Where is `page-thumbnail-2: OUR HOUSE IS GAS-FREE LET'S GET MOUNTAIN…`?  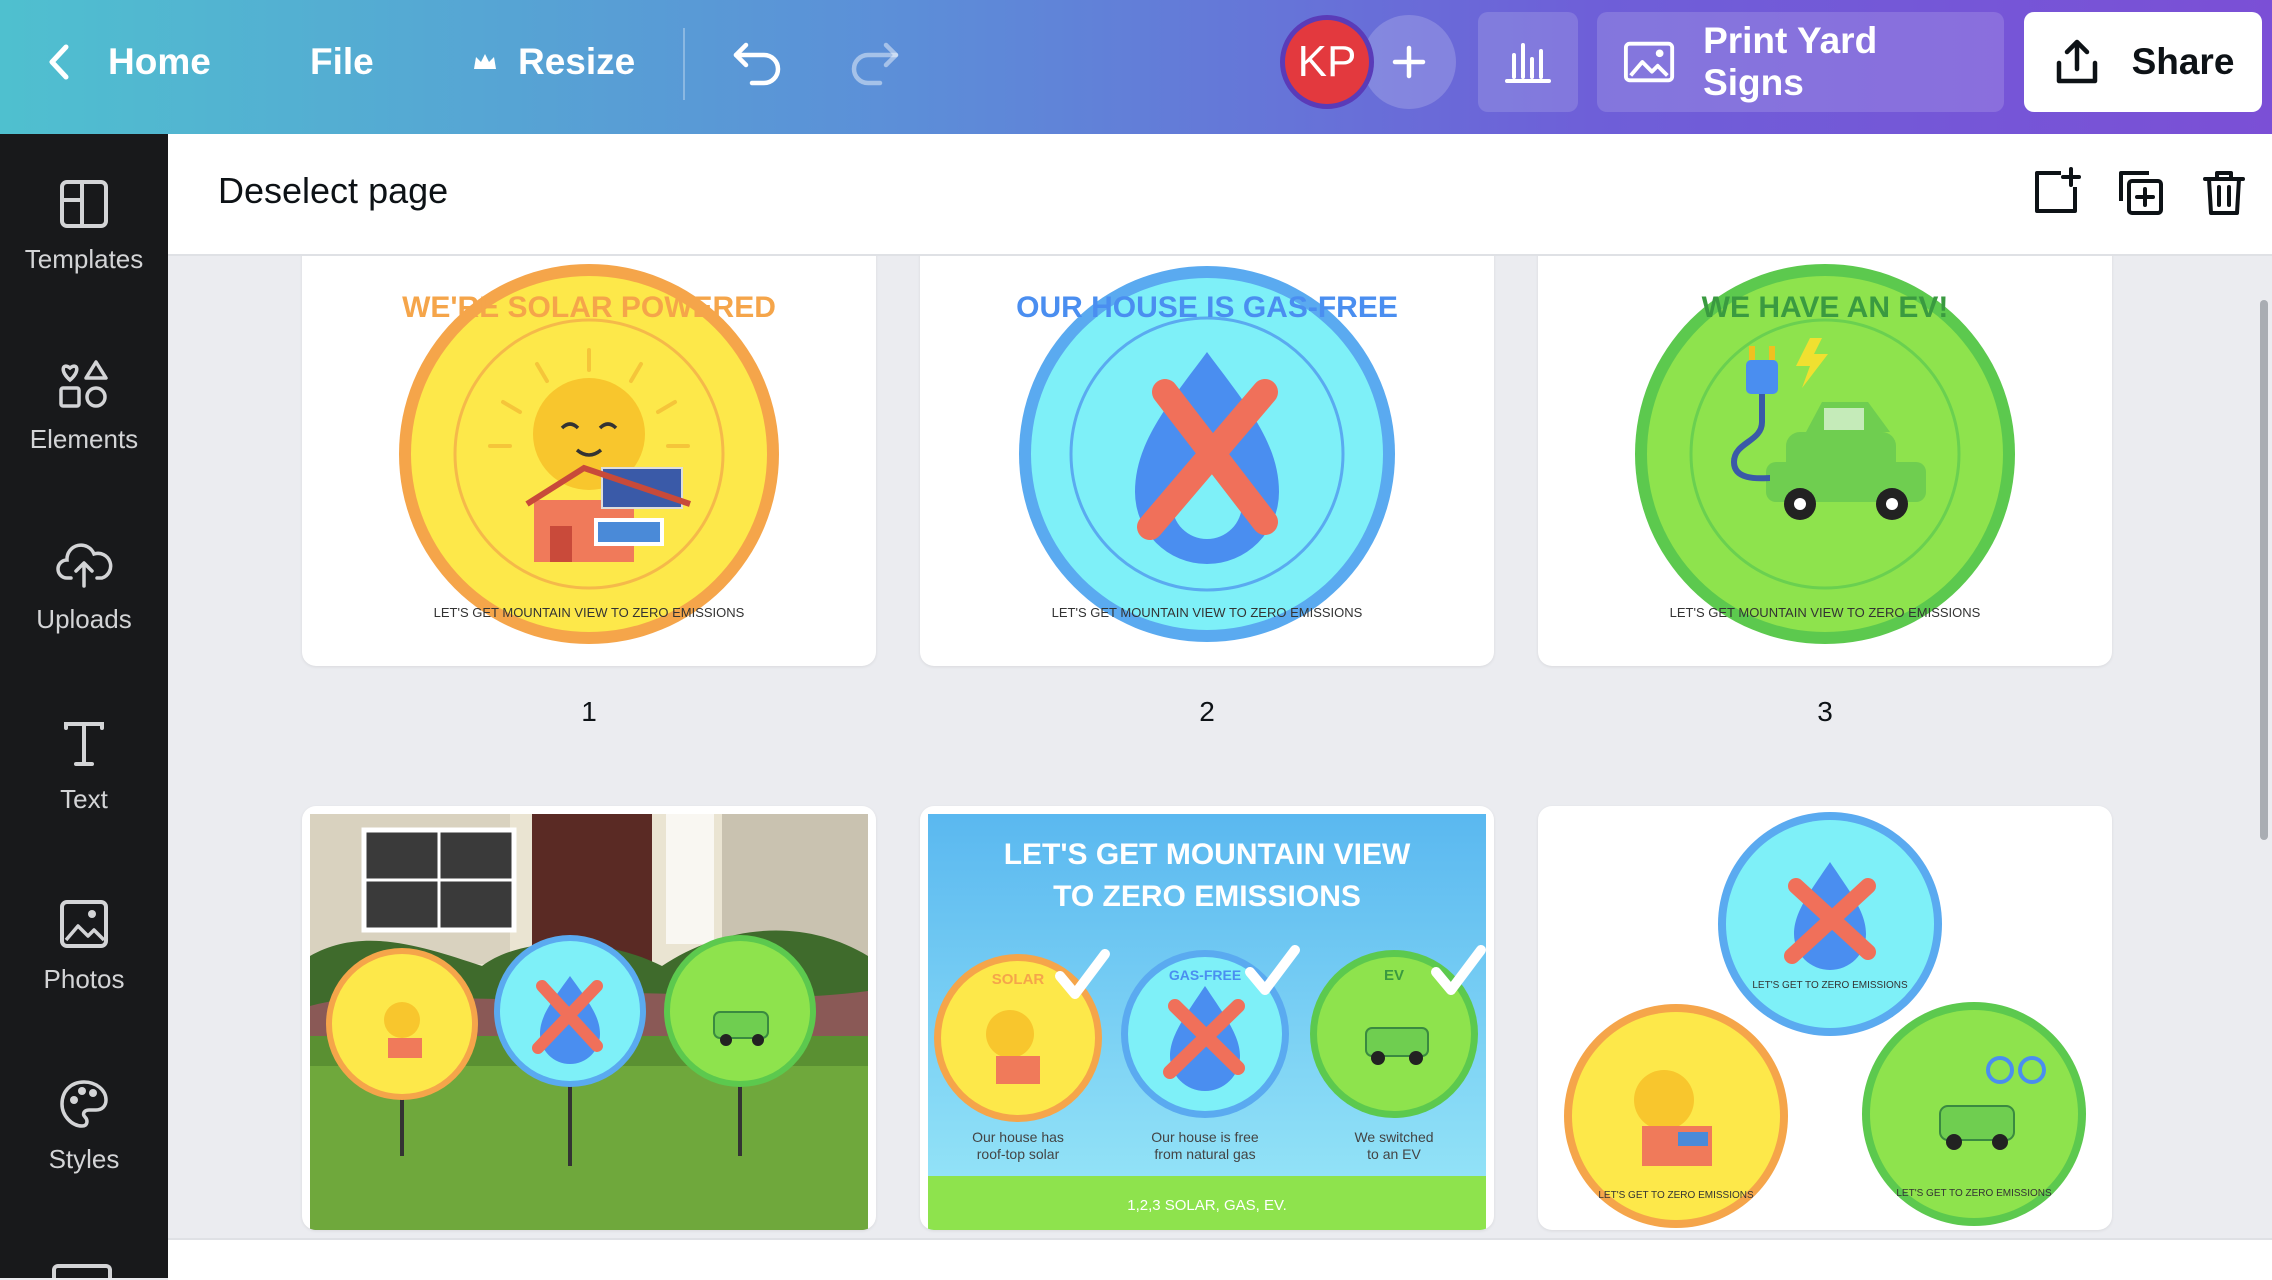
page-thumbnail-2: OUR HOUSE IS GAS-FREE LET'S GET MOUNTAIN… is located at coordinates (1207, 461).